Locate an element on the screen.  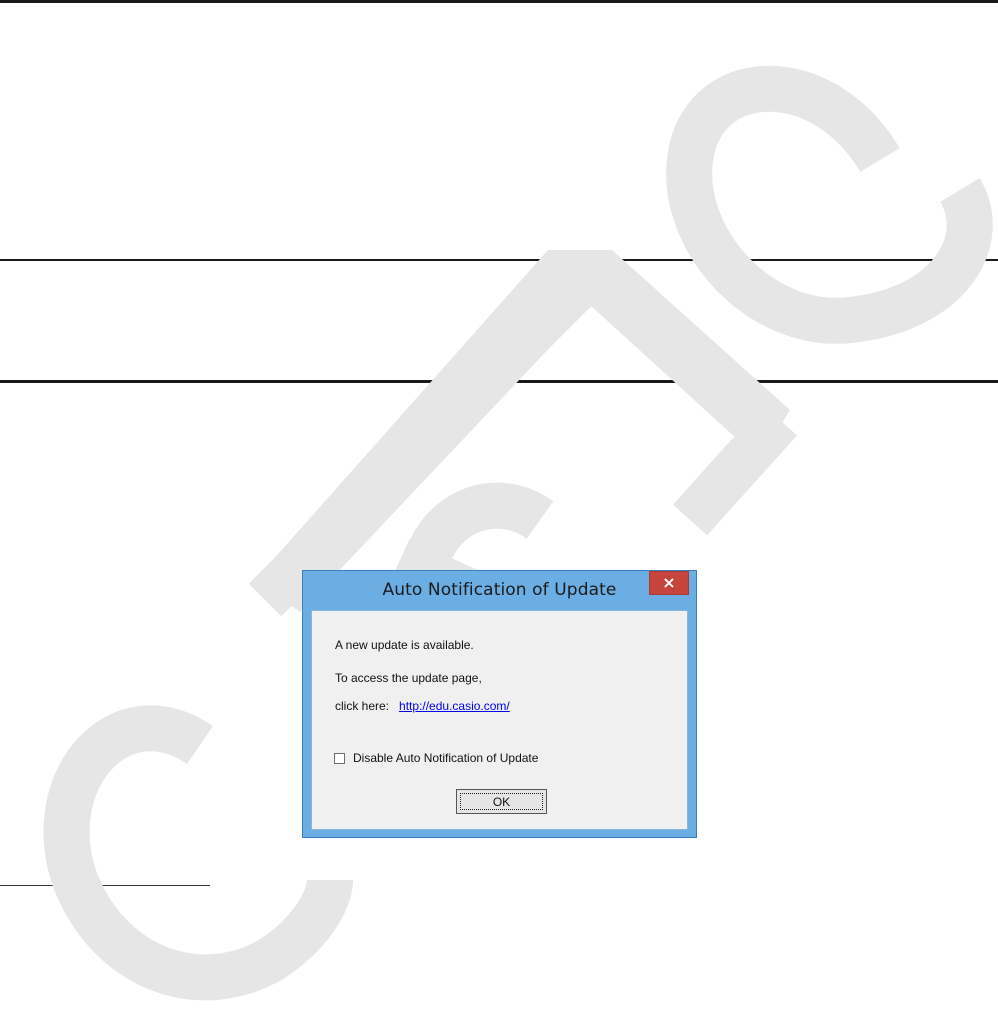
dialog-title: Auto Notification of Update is located at coordinates (499, 590).